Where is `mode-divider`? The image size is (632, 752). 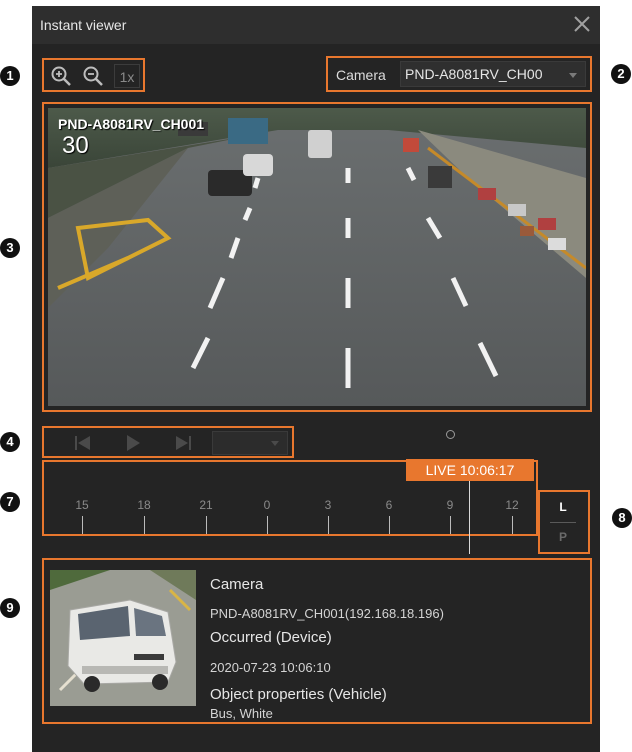 mode-divider is located at coordinates (563, 522).